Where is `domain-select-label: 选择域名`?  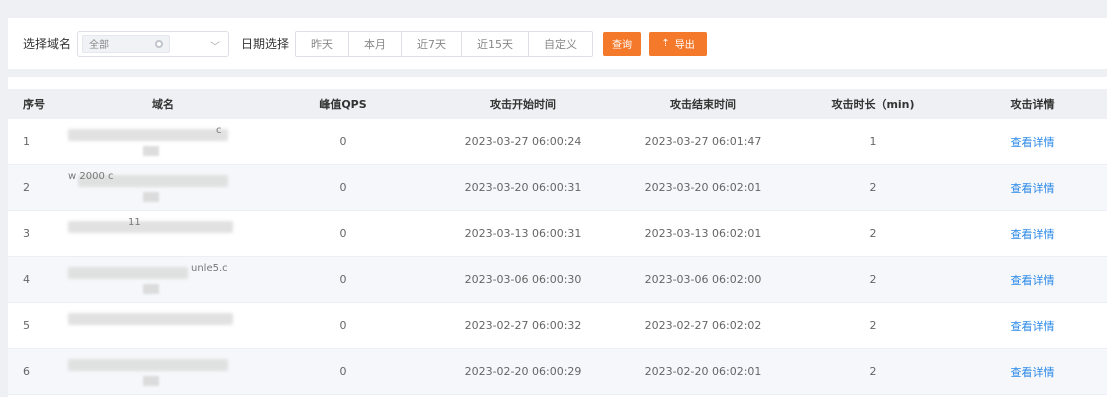
domain-select-label: 选择域名 is located at coordinates (47, 44).